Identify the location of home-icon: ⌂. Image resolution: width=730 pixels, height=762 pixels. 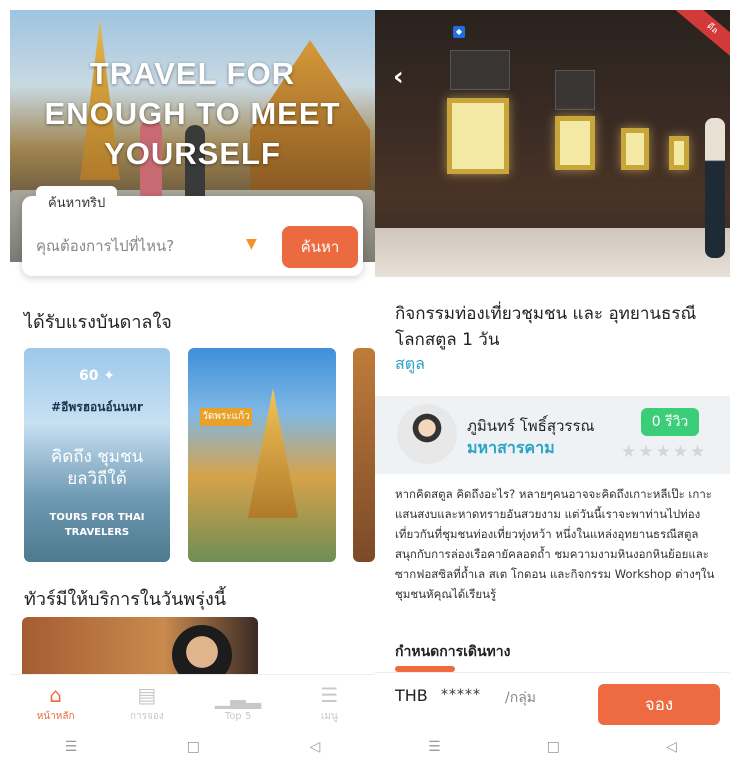
(55, 694).